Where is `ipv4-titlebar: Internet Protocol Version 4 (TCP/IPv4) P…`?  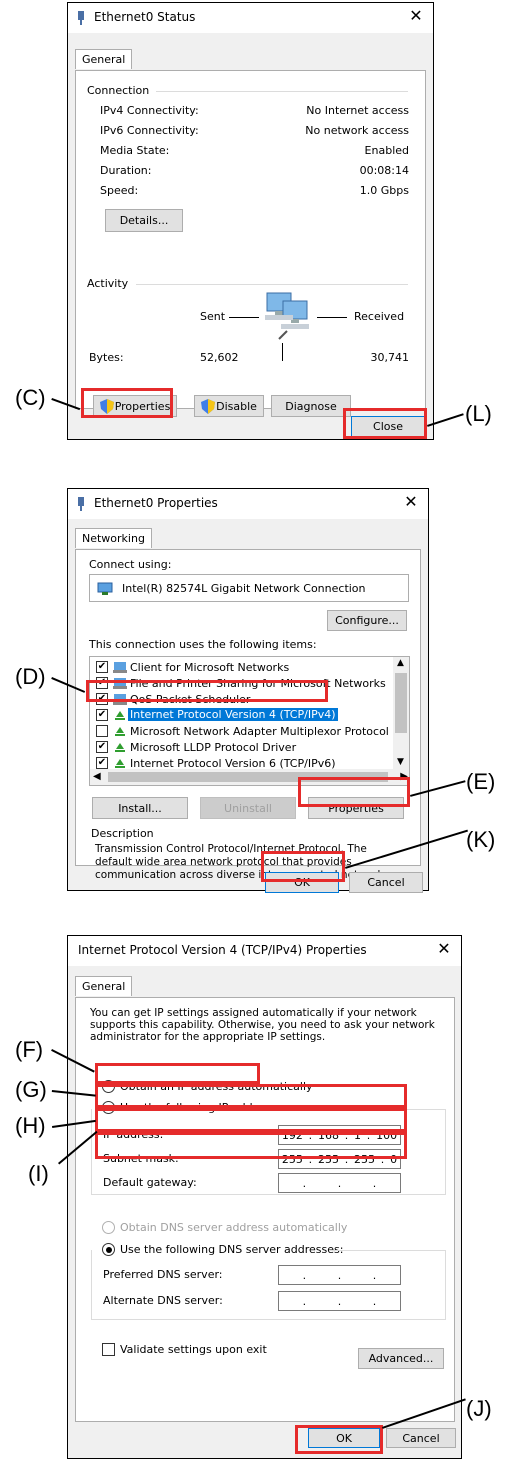 ipv4-titlebar: Internet Protocol Version 4 (TCP/IPv4) P… is located at coordinates (264, 951).